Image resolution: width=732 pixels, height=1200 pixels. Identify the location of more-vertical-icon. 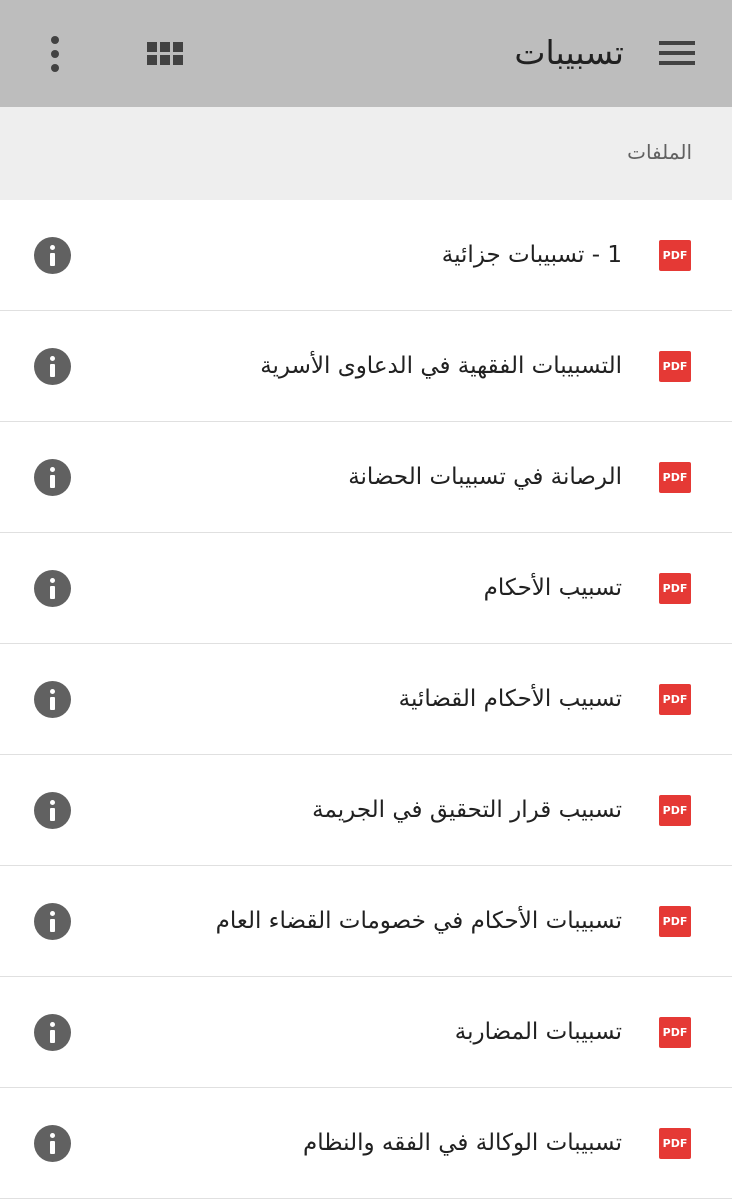
(55, 54).